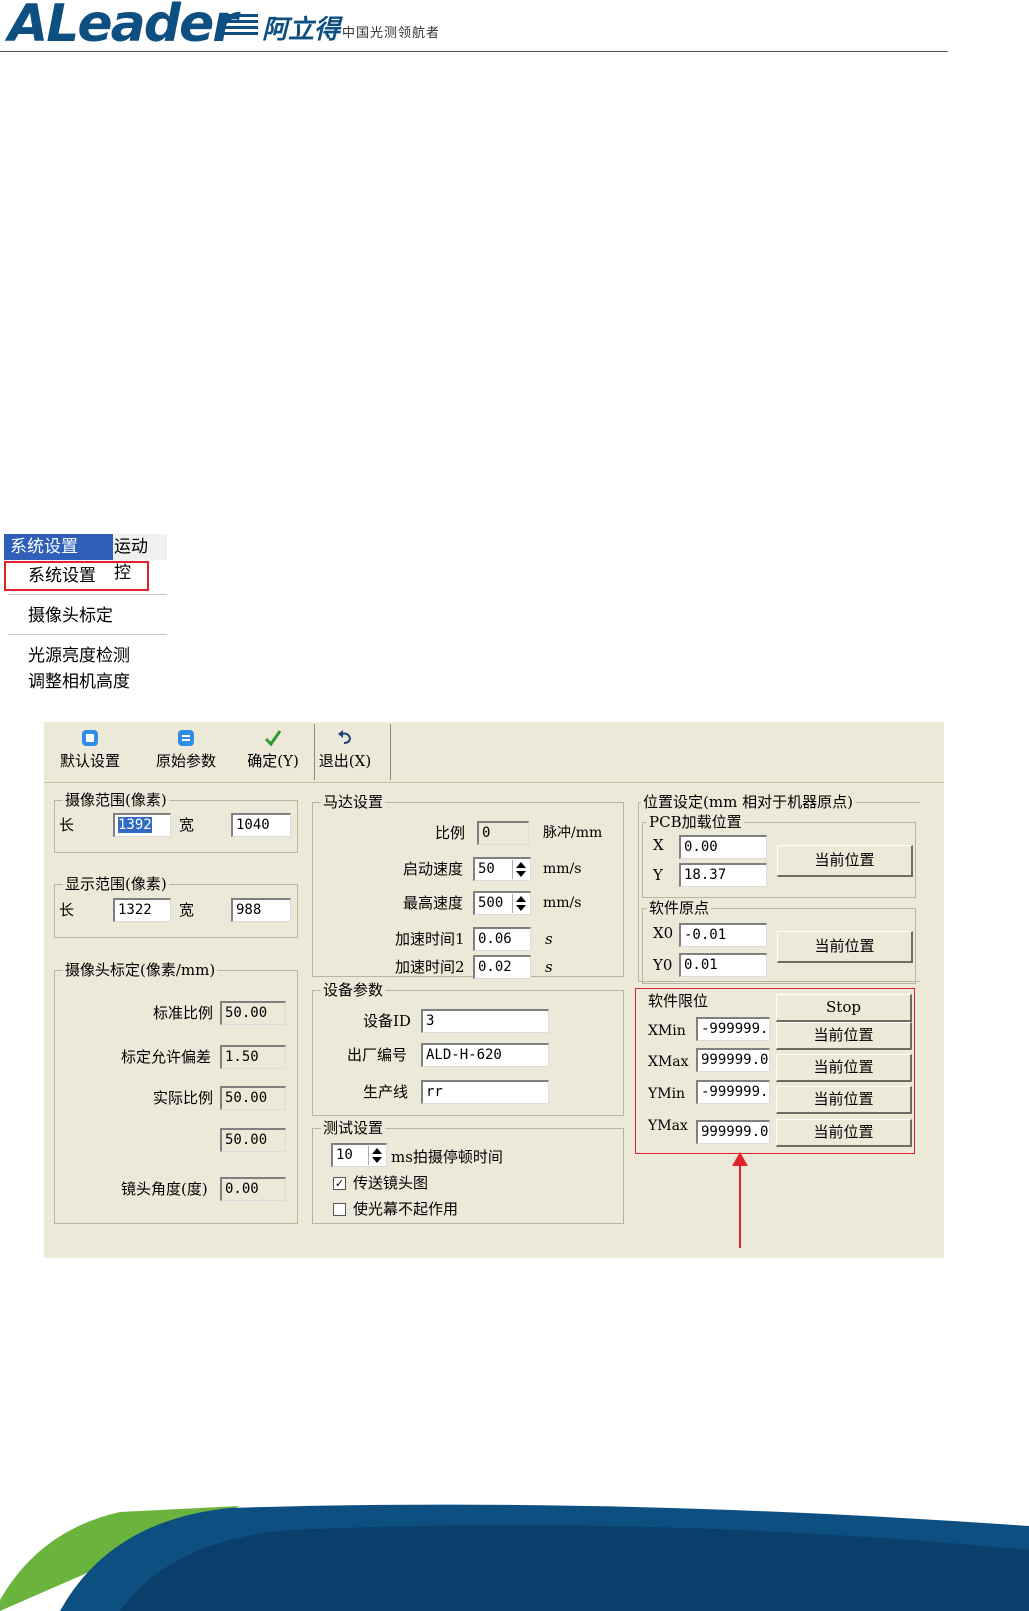 The width and height of the screenshot is (1029, 1611). Describe the element at coordinates (187, 910) in the screenshot. I see `display-width-label: 宽` at that location.